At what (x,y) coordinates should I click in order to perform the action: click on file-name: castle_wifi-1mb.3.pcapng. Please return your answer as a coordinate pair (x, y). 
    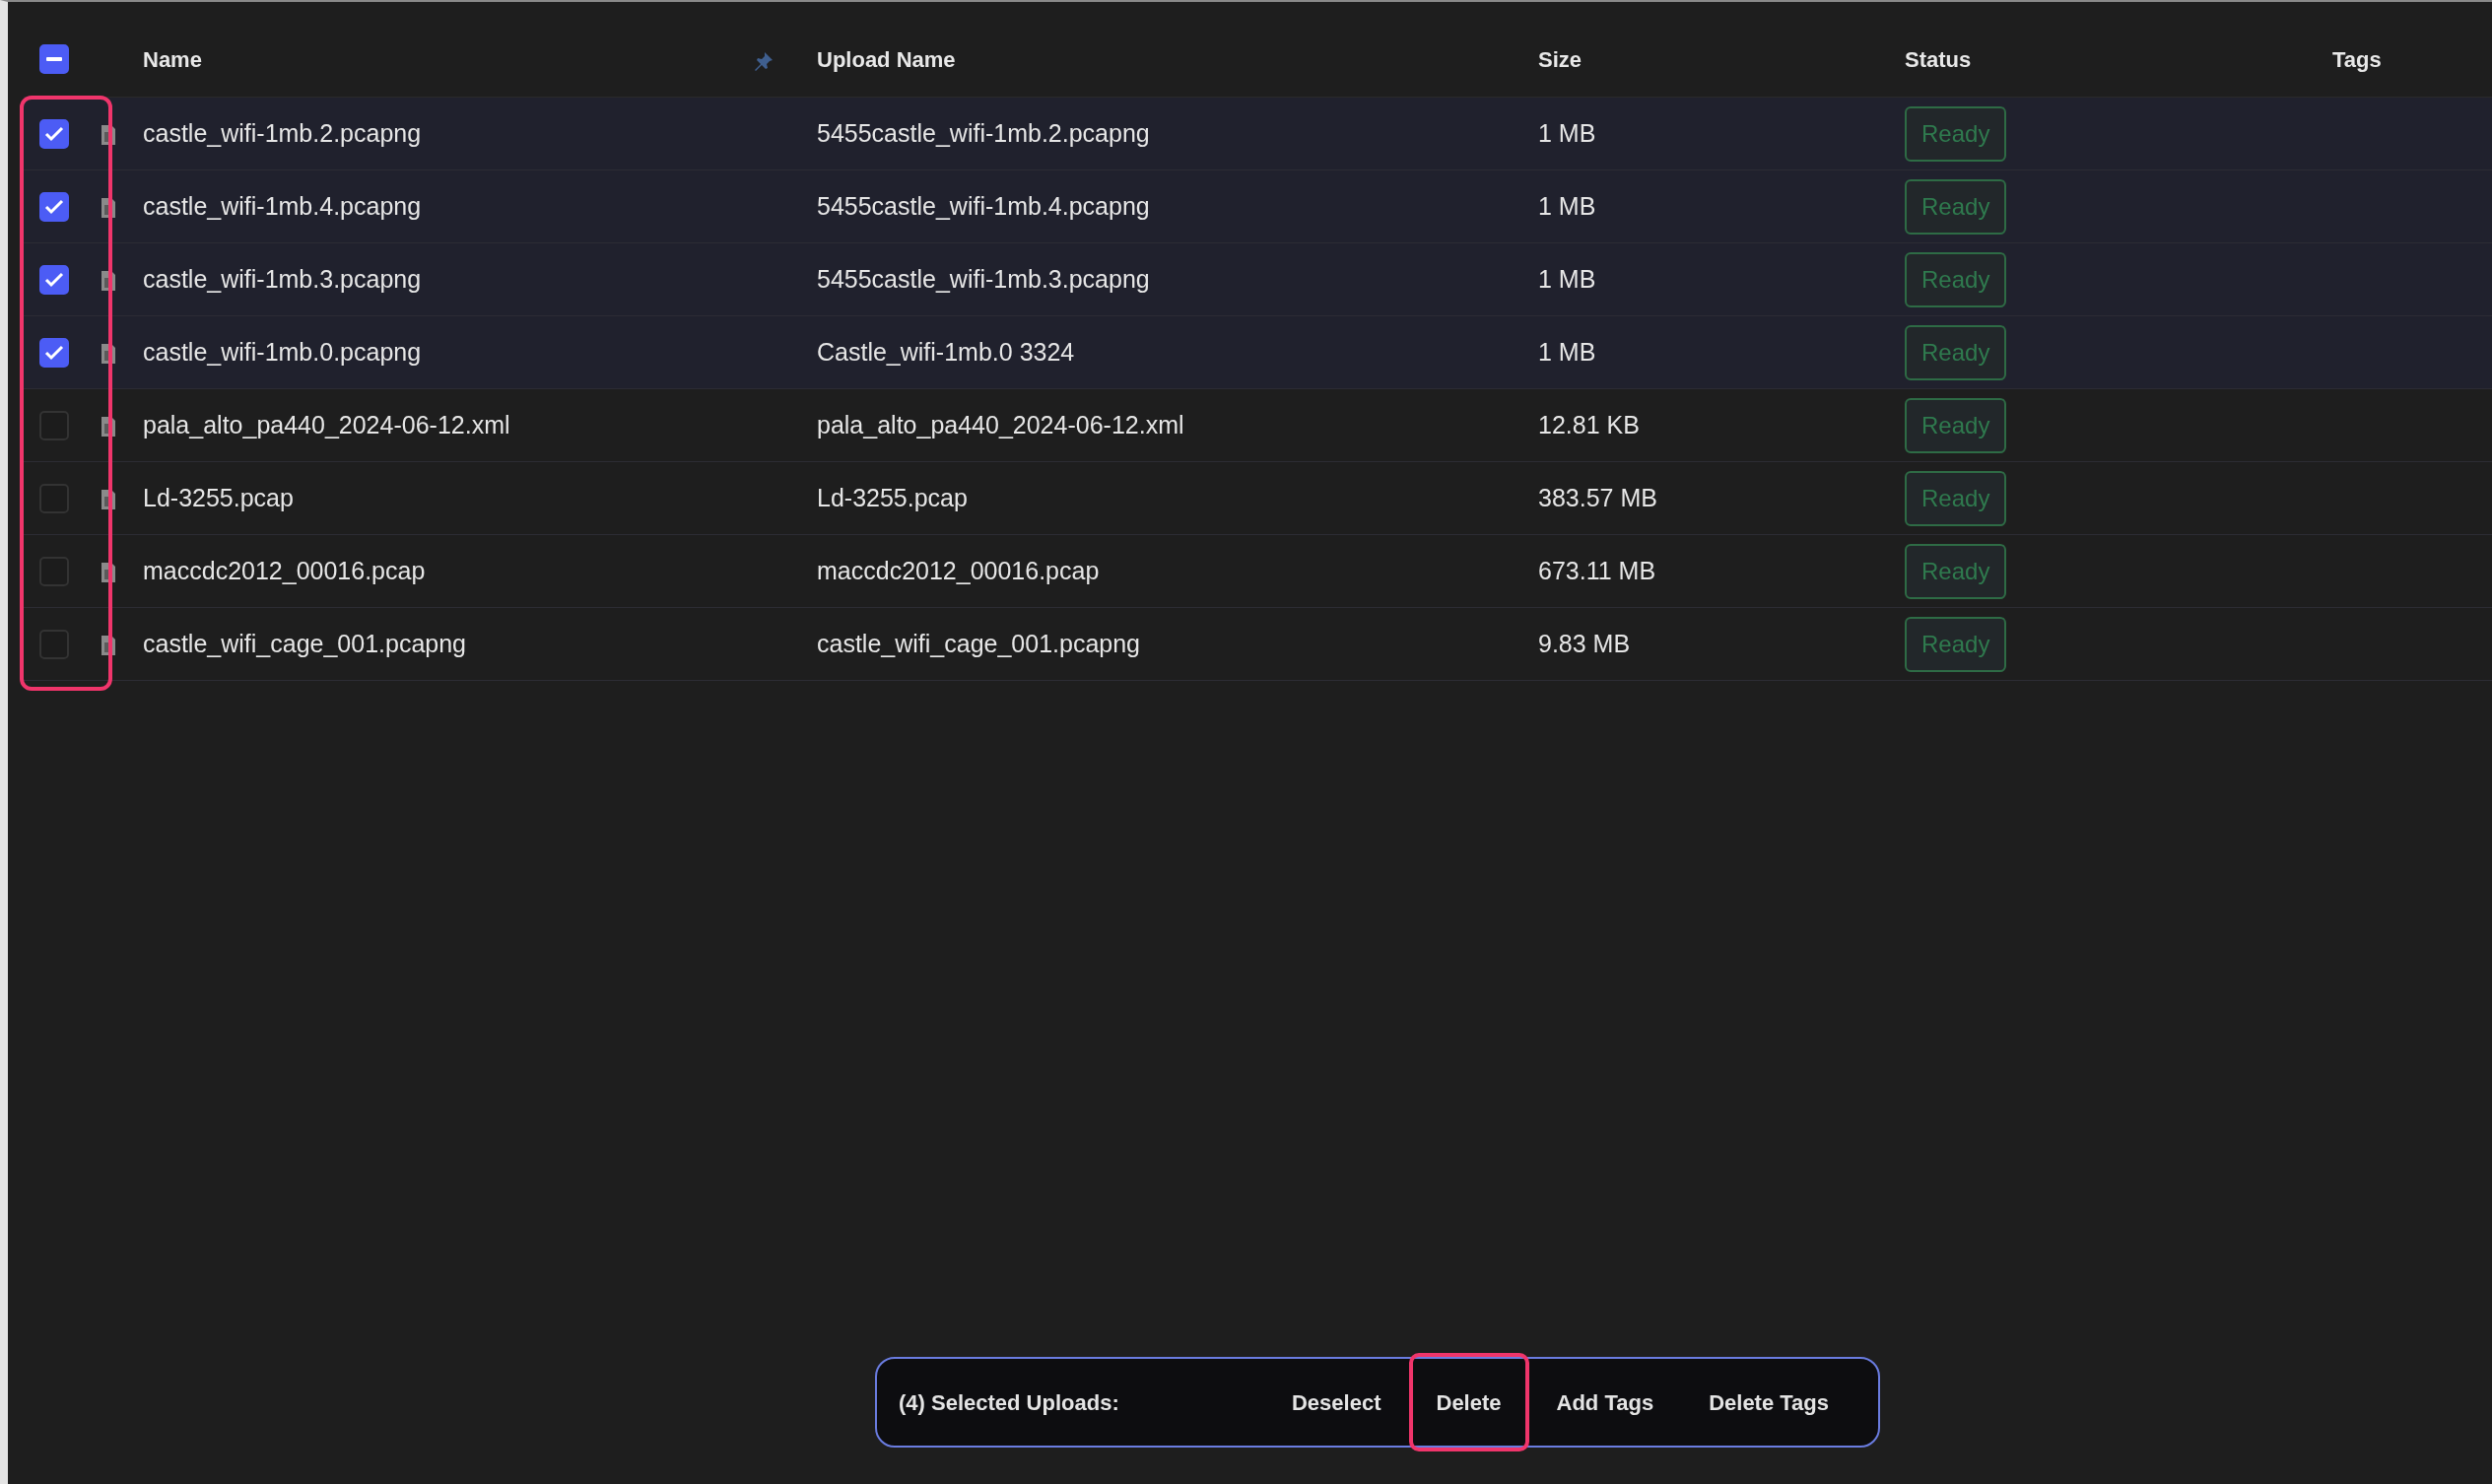
    Looking at the image, I should click on (283, 279).